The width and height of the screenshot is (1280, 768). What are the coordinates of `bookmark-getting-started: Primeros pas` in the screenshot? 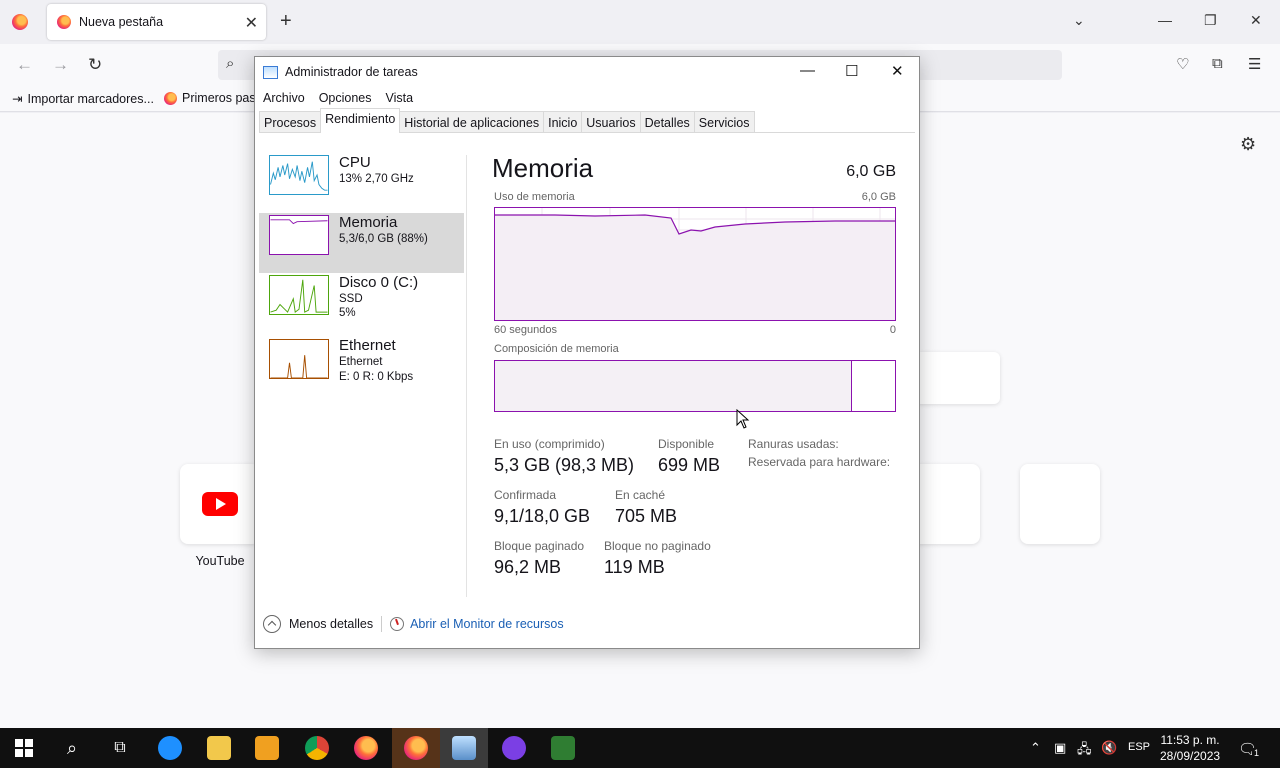 It's located at (210, 98).